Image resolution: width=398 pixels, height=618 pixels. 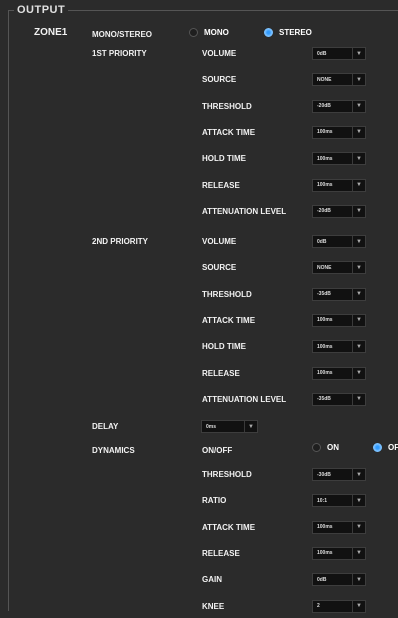 I want to click on delay-label: DELAY, so click(x=105, y=426).